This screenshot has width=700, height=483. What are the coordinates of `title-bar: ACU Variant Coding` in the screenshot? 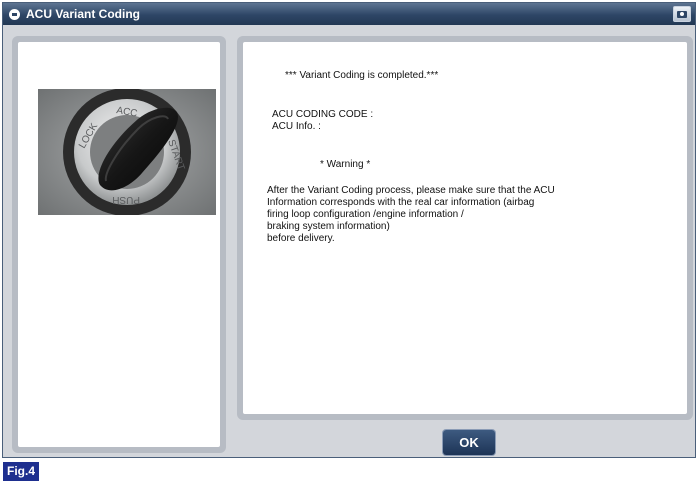 It's located at (349, 14).